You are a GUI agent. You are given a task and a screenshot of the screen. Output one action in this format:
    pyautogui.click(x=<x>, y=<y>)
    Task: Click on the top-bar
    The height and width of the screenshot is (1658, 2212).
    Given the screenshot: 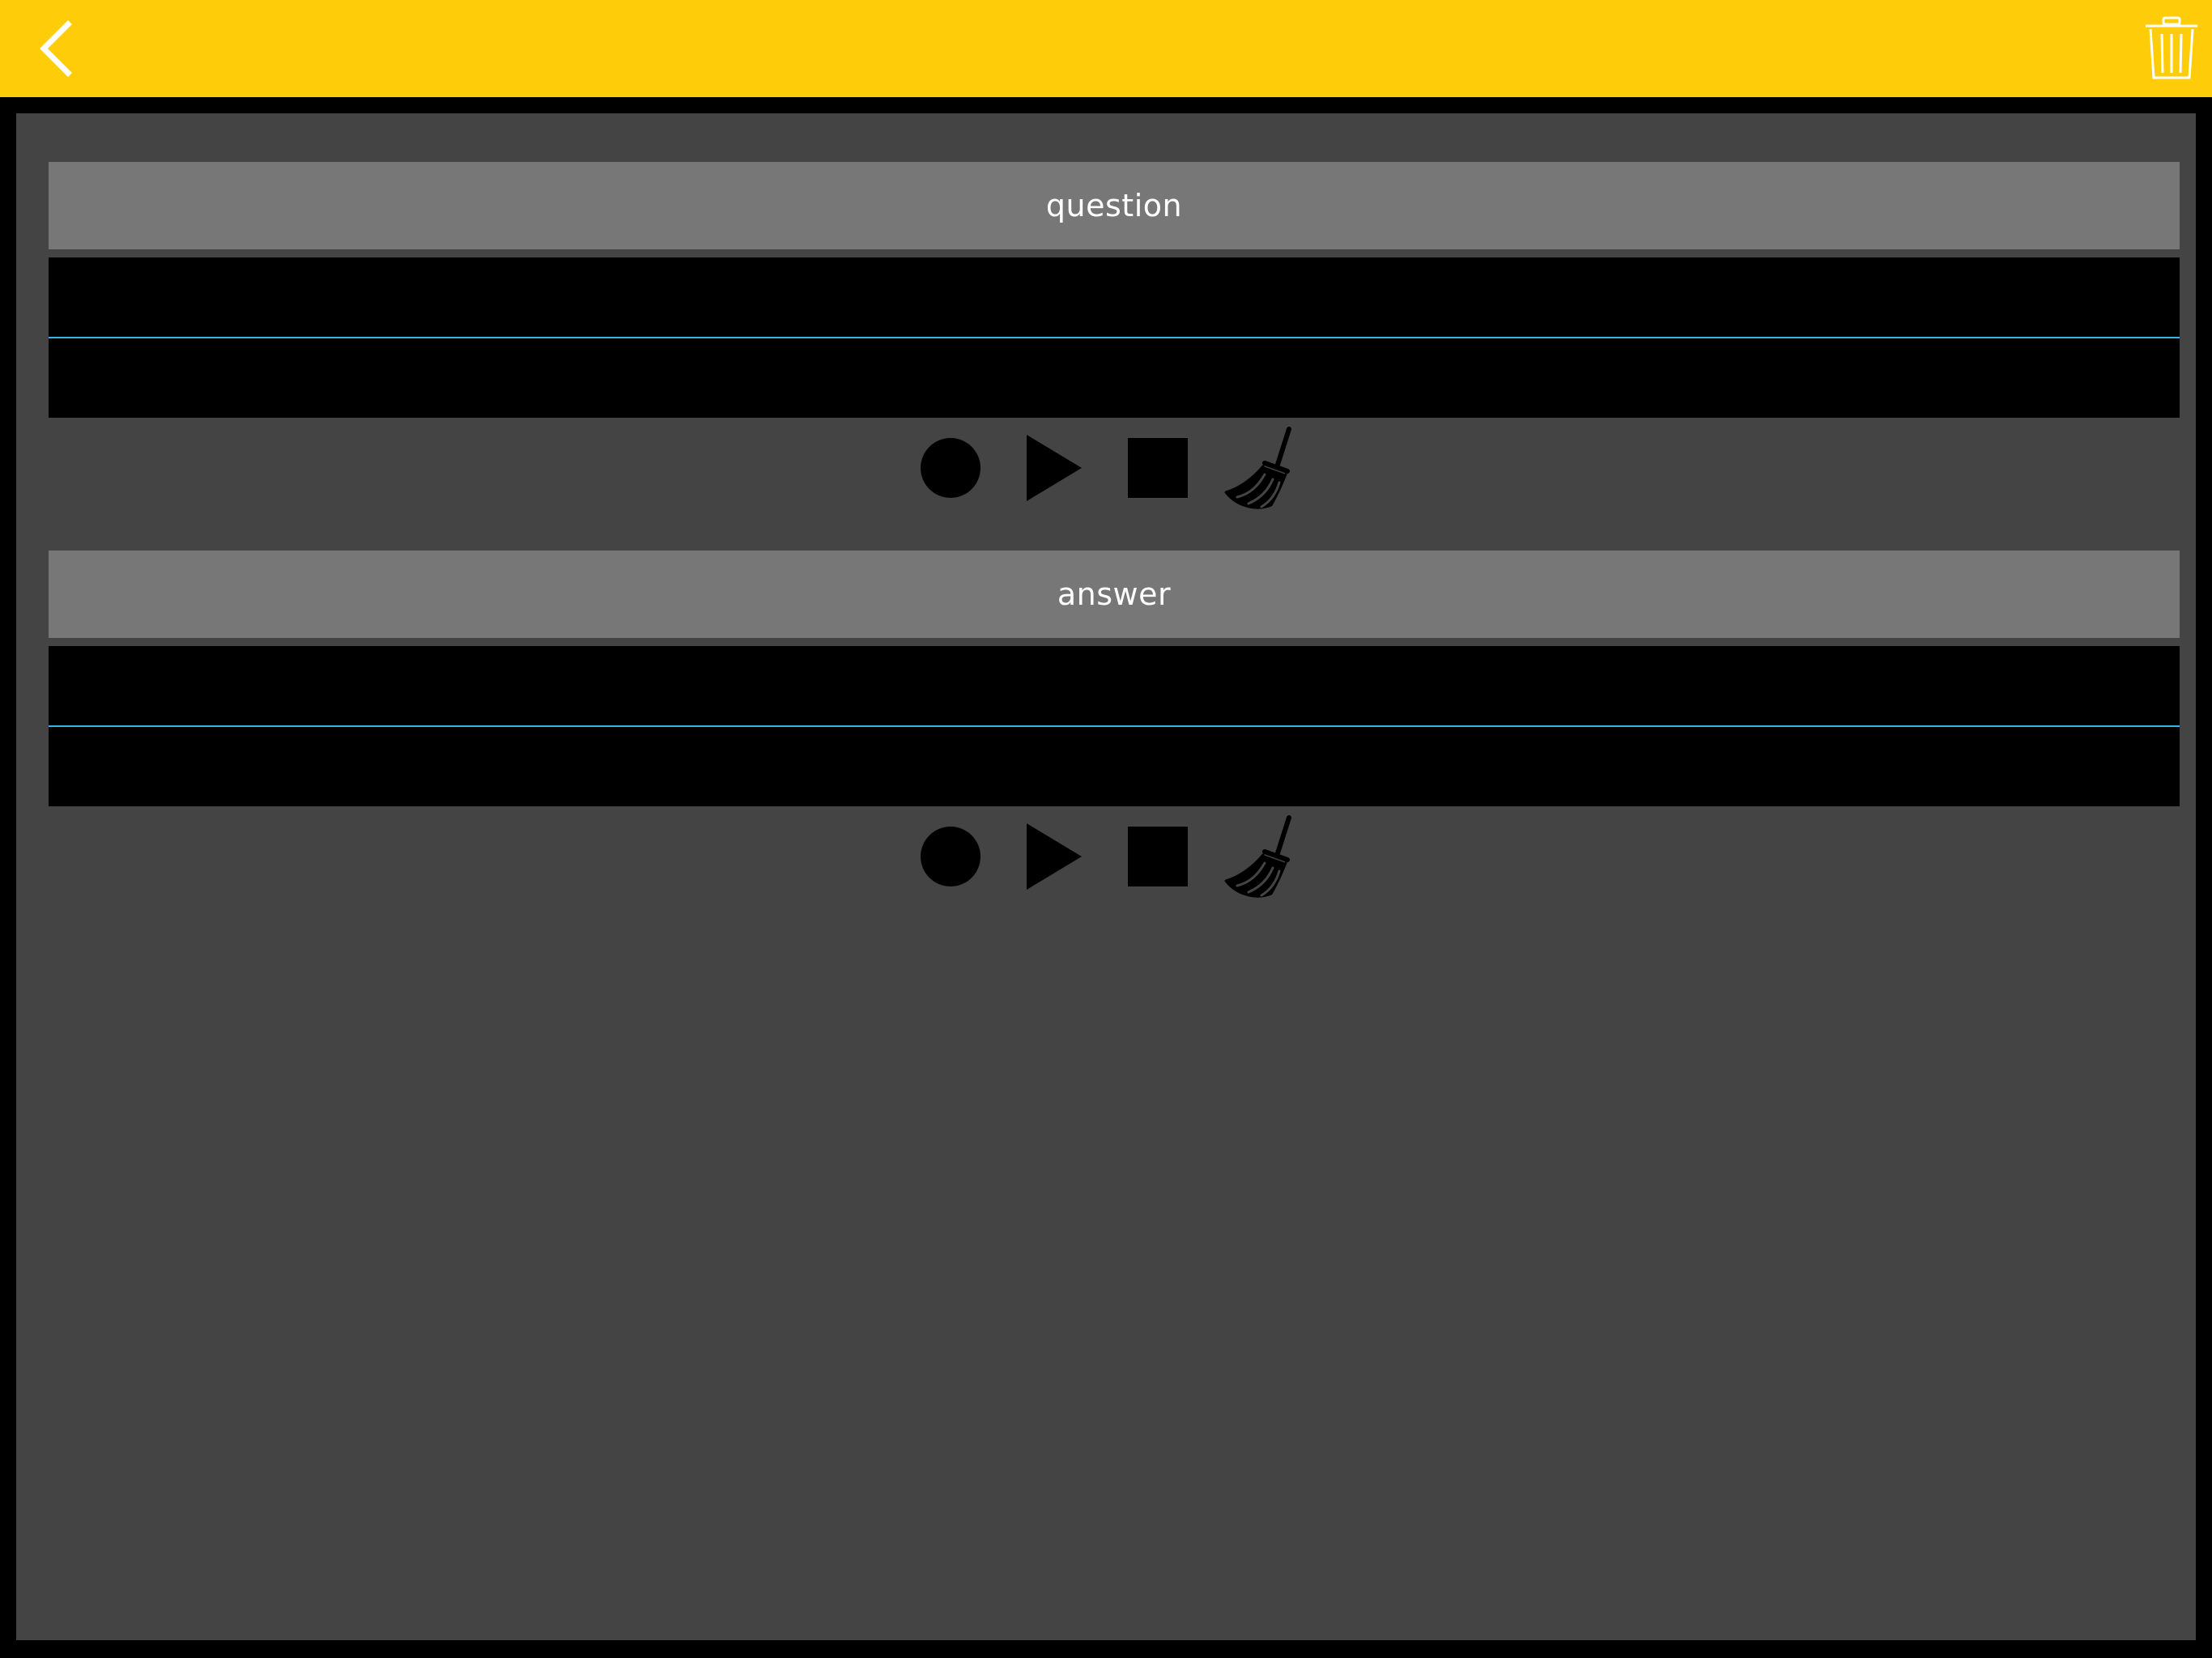 What is the action you would take?
    pyautogui.click(x=1106, y=48)
    